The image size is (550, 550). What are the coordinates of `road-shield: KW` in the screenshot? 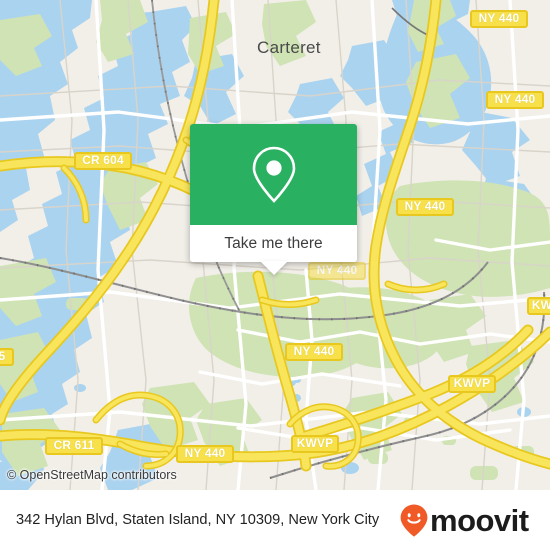 It's located at (538, 306).